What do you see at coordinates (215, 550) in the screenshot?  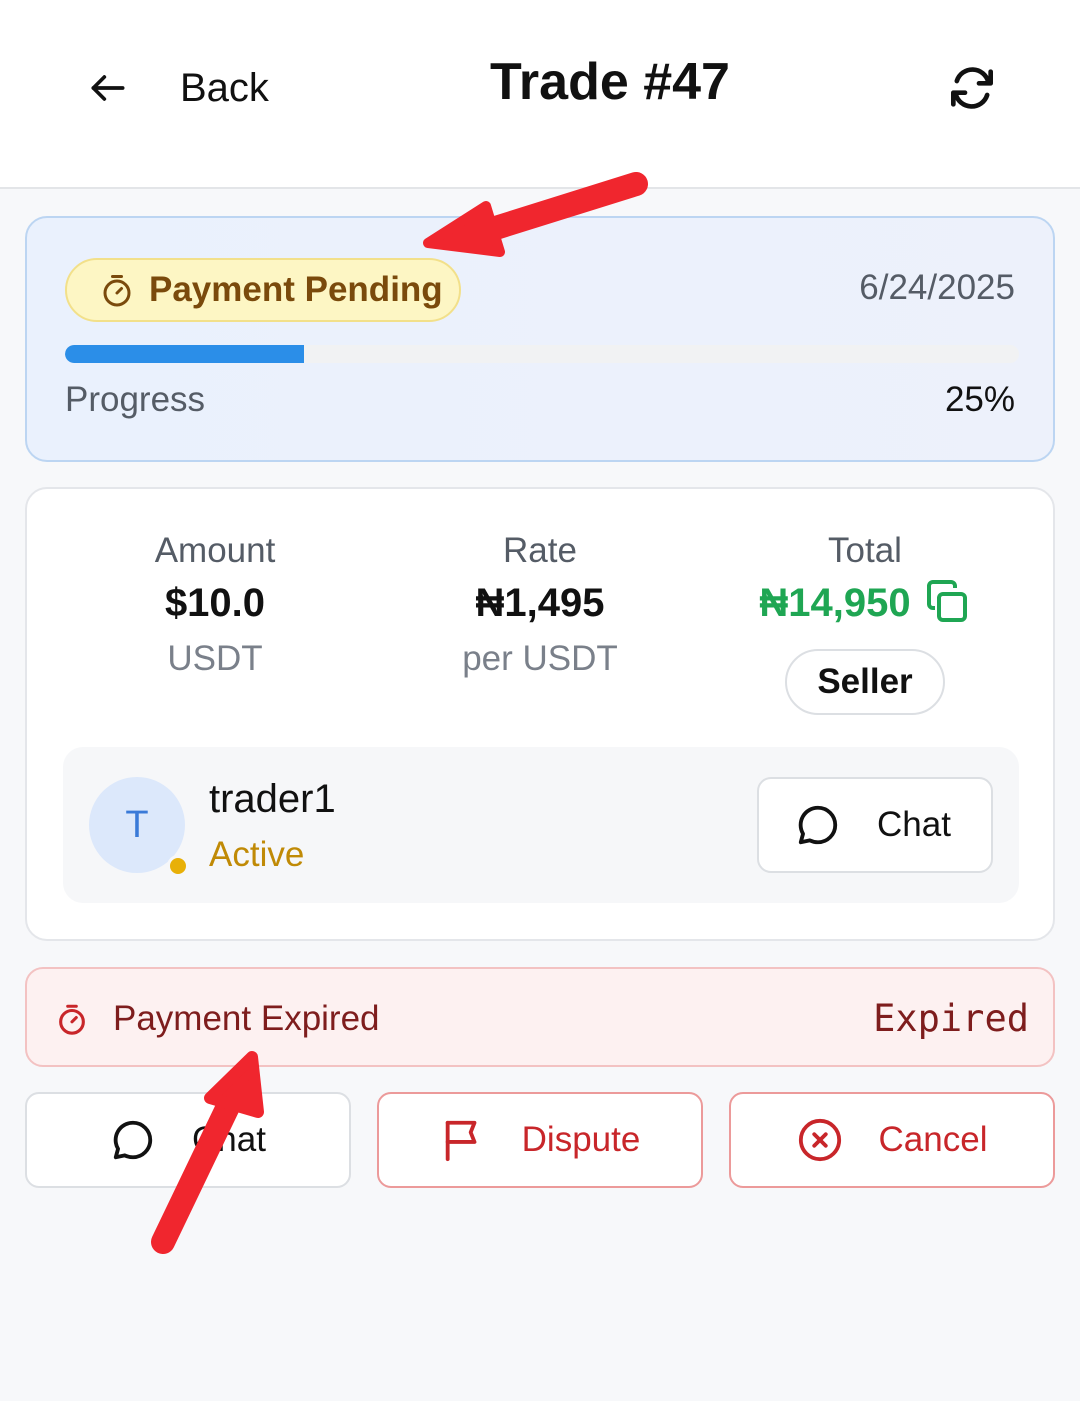 I see `amount-label: Amount` at bounding box center [215, 550].